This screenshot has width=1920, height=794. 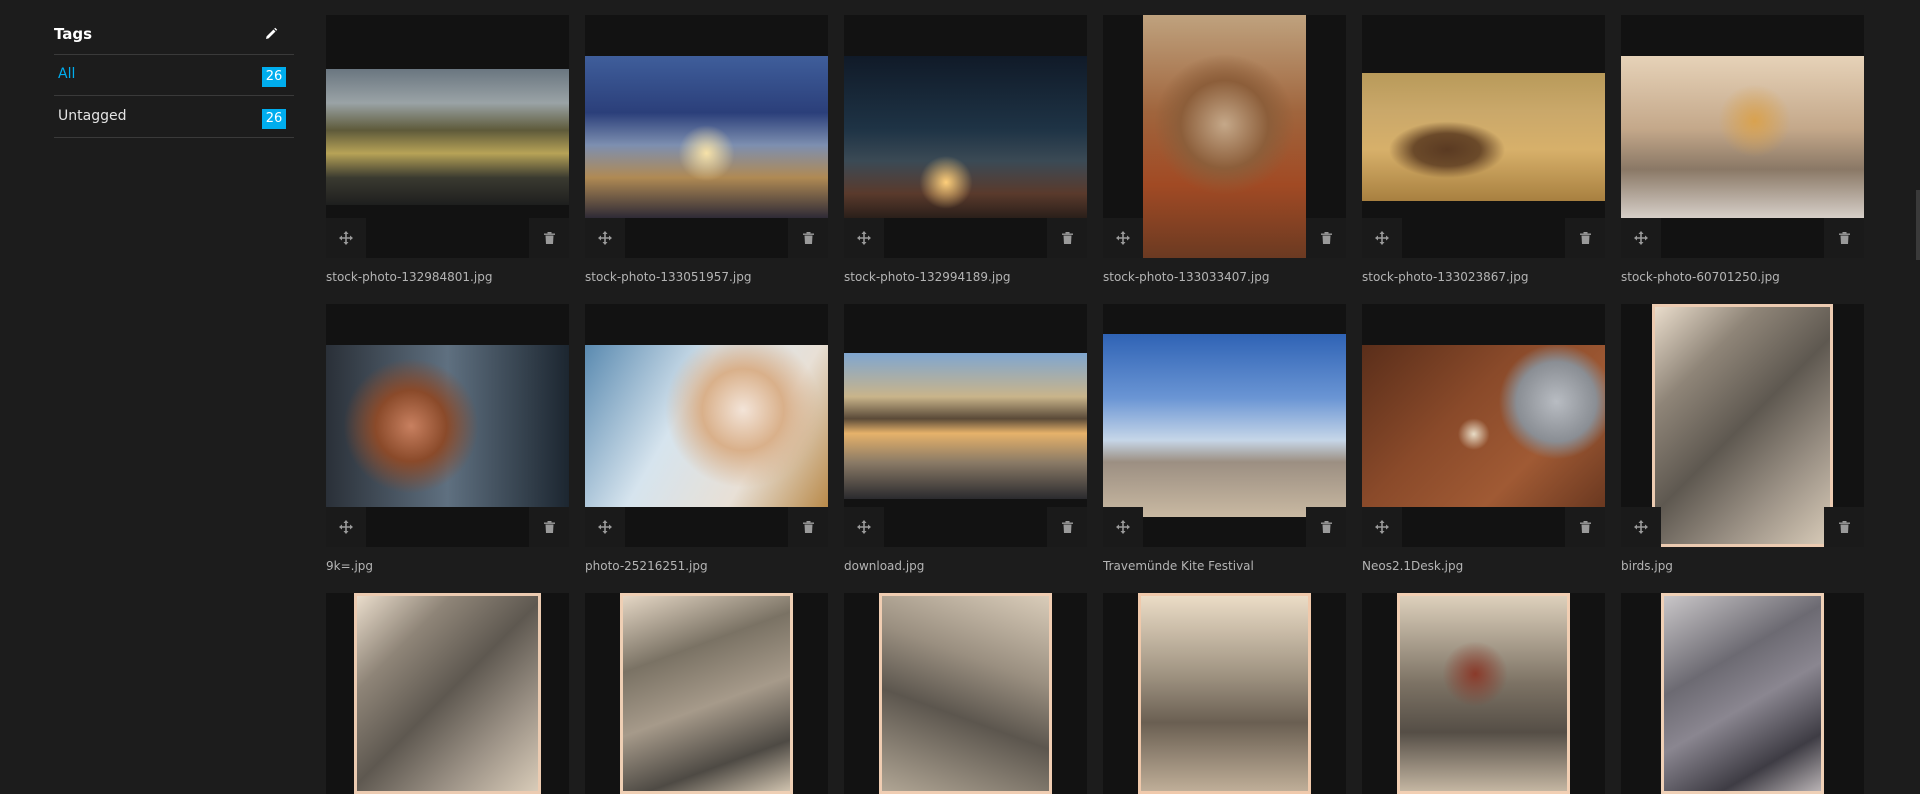 What do you see at coordinates (1918, 225) in the screenshot?
I see `scrollbar-thumb` at bounding box center [1918, 225].